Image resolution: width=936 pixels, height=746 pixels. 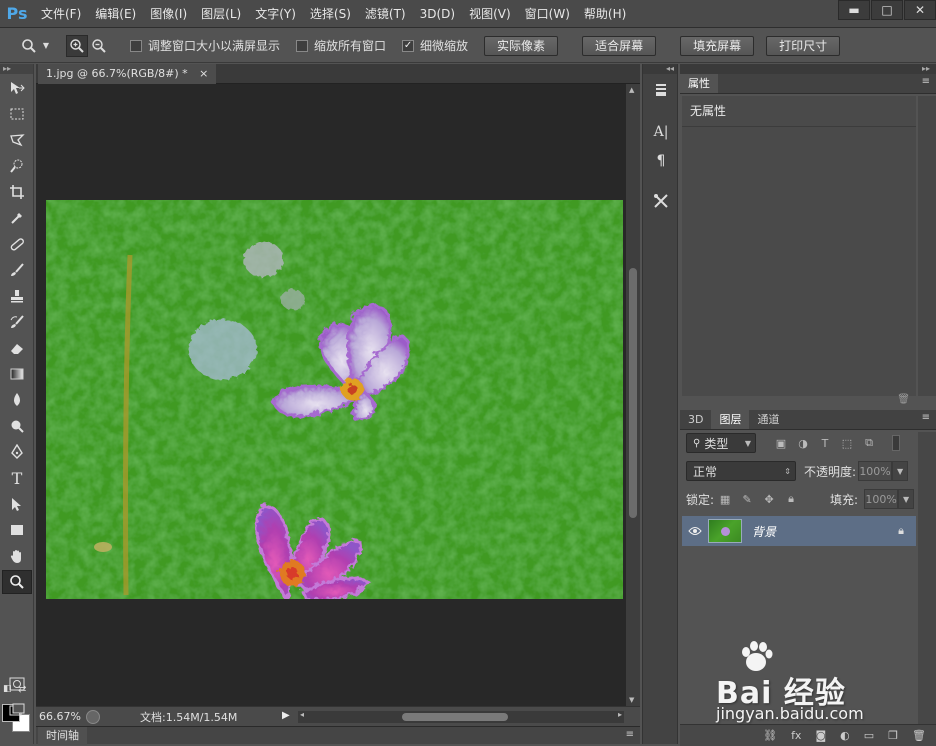 I want to click on layer-style-icon: fx, so click(x=796, y=735).